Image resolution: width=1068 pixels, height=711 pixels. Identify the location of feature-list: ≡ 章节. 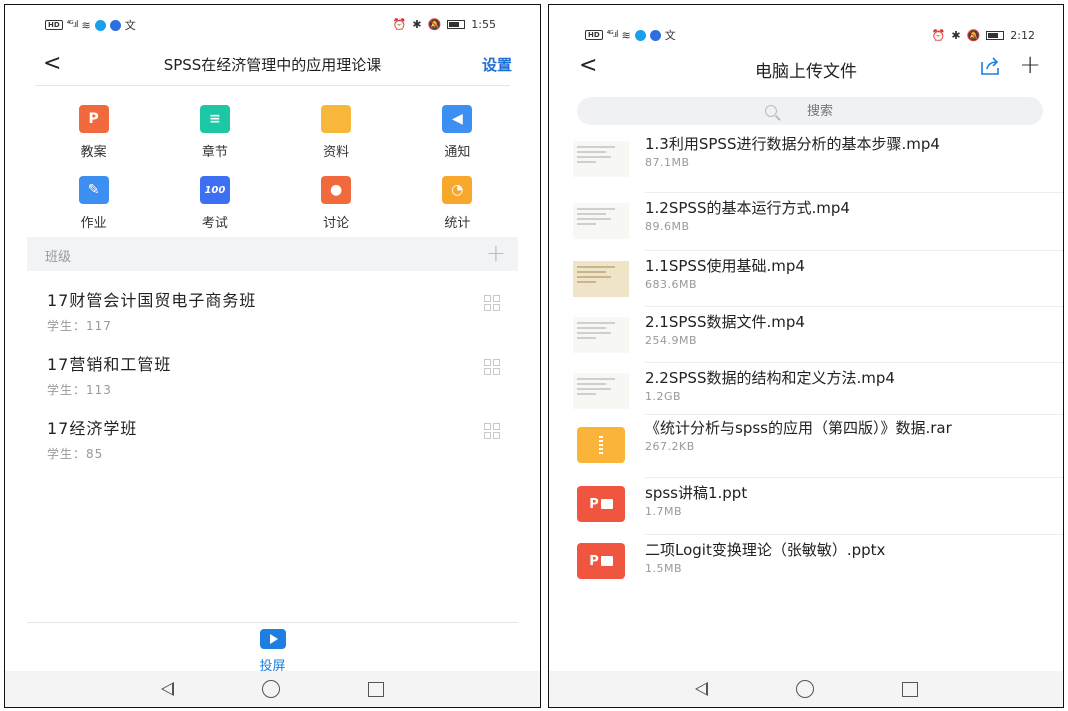
(214, 132).